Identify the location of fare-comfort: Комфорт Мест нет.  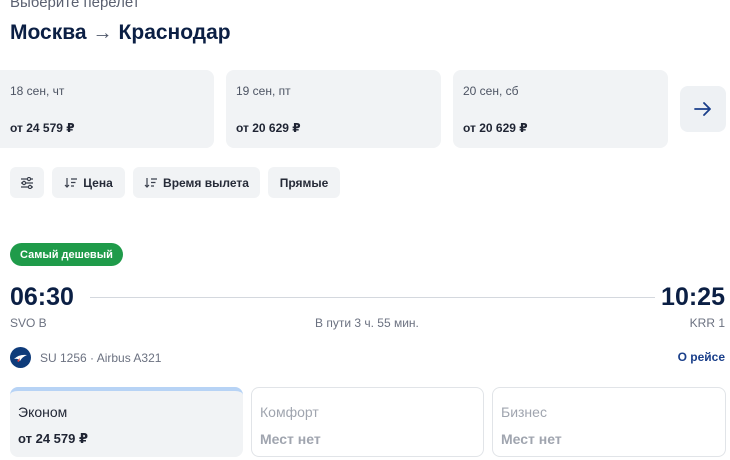
(367, 422).